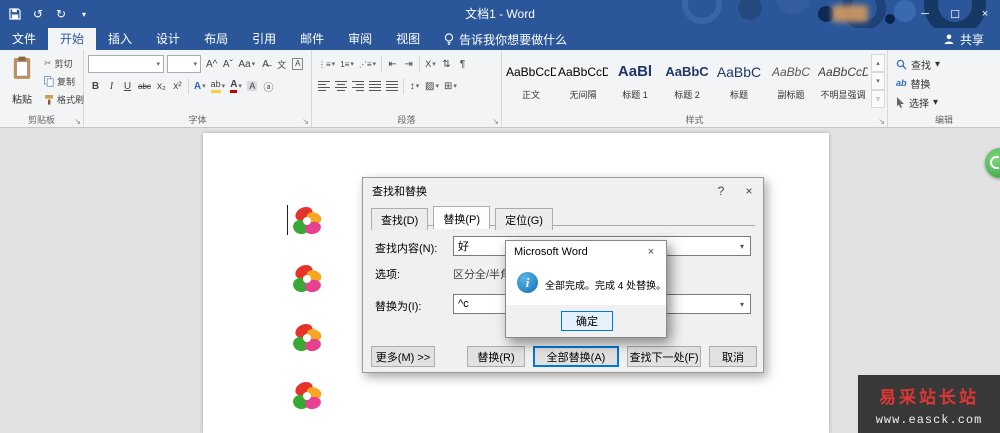  What do you see at coordinates (955, 14) in the screenshot?
I see `maximize-button: ☐` at bounding box center [955, 14].